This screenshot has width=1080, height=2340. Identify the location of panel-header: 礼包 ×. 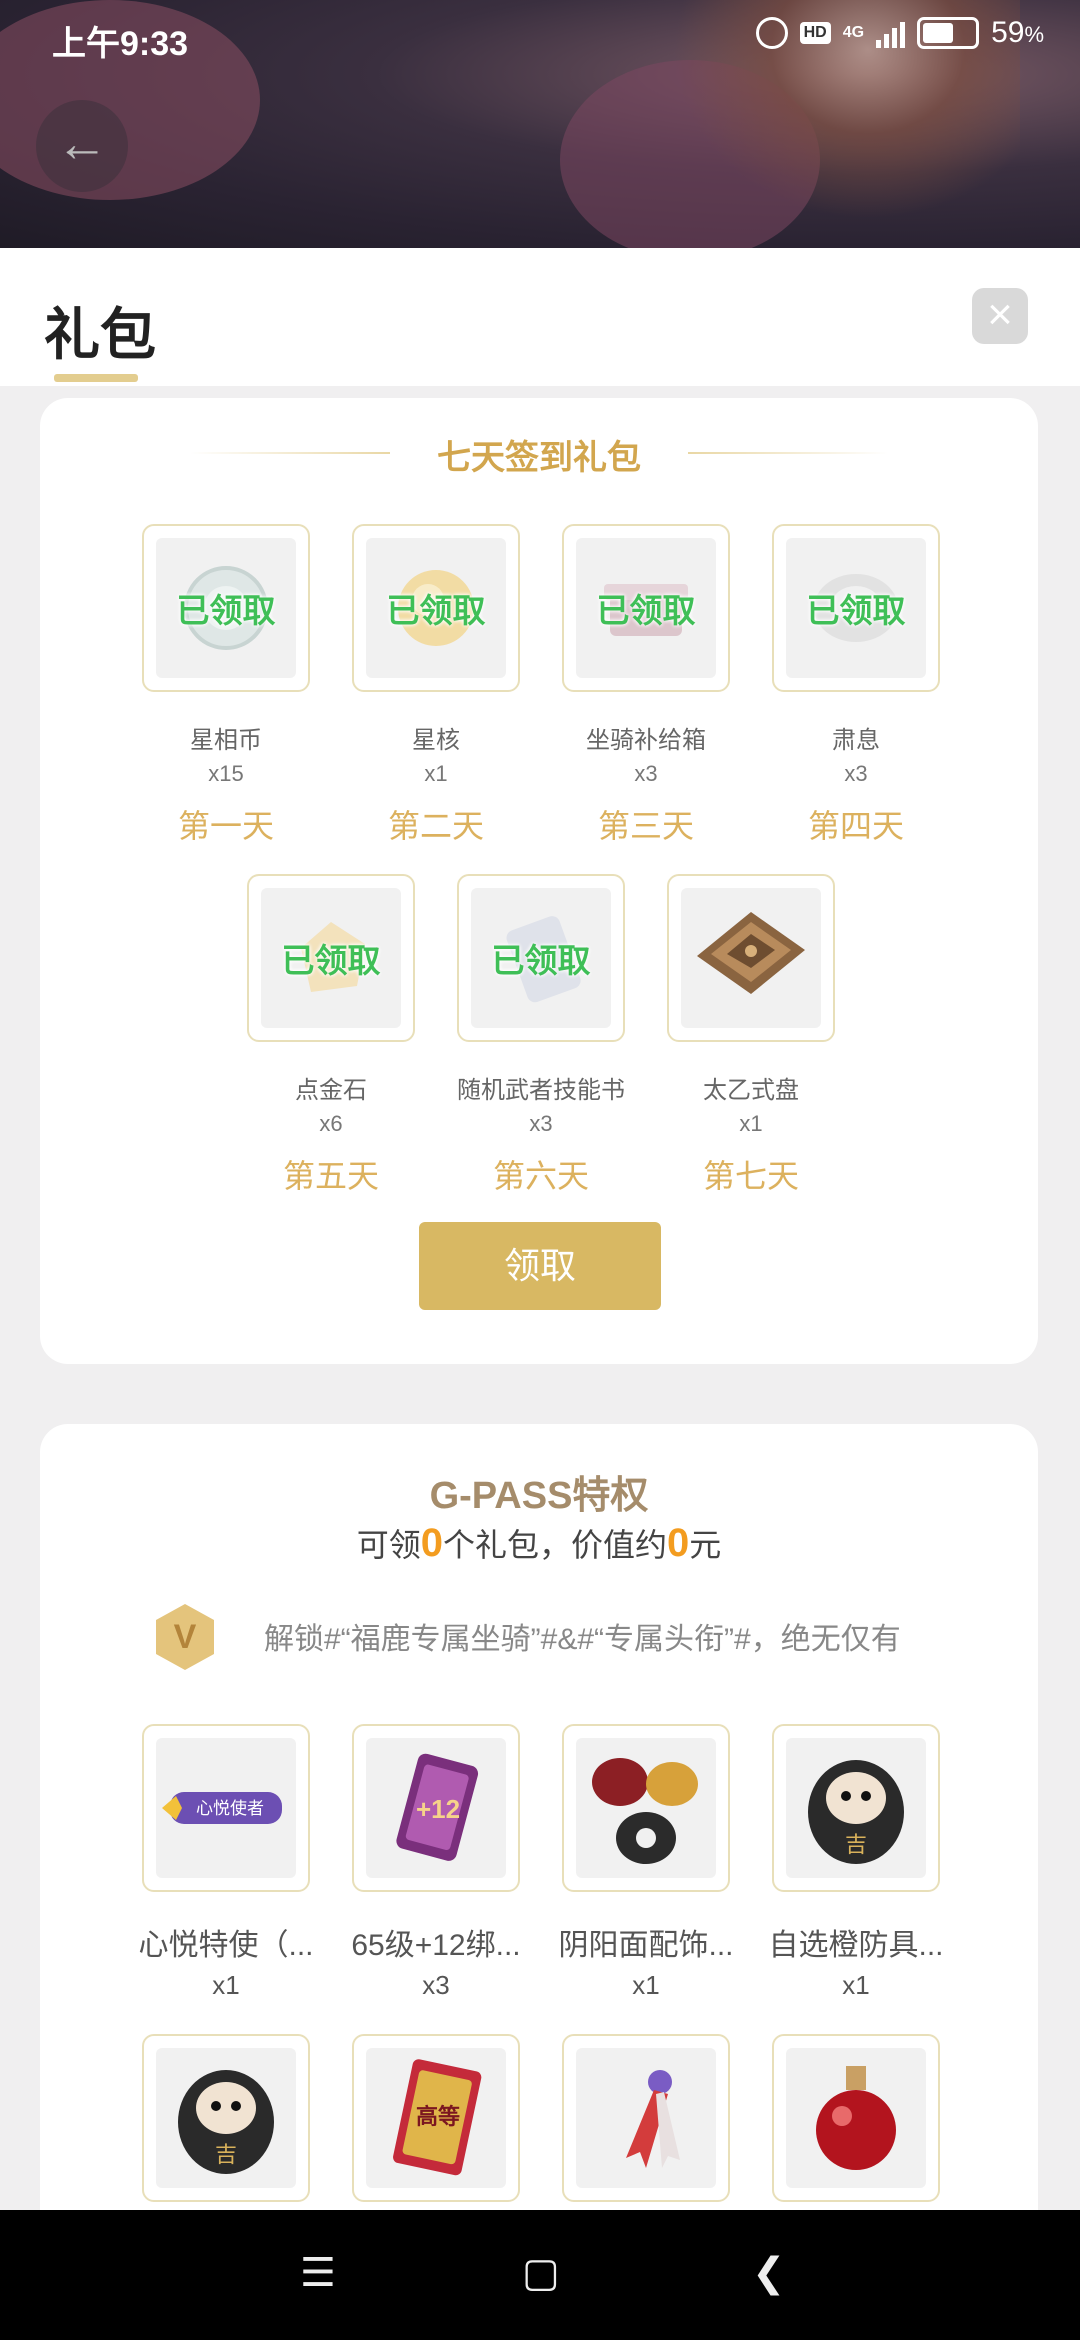
(540, 317).